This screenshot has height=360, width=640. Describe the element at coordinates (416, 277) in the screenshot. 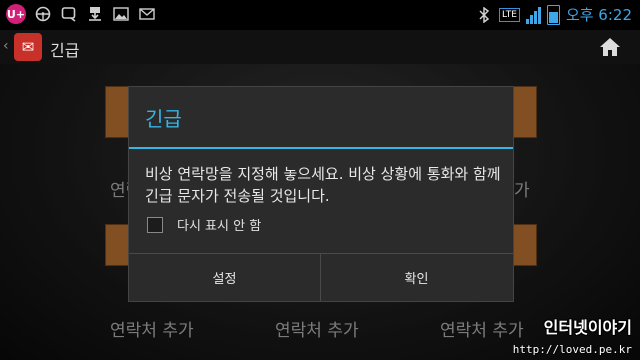

I see `confirm-button: 확인` at that location.